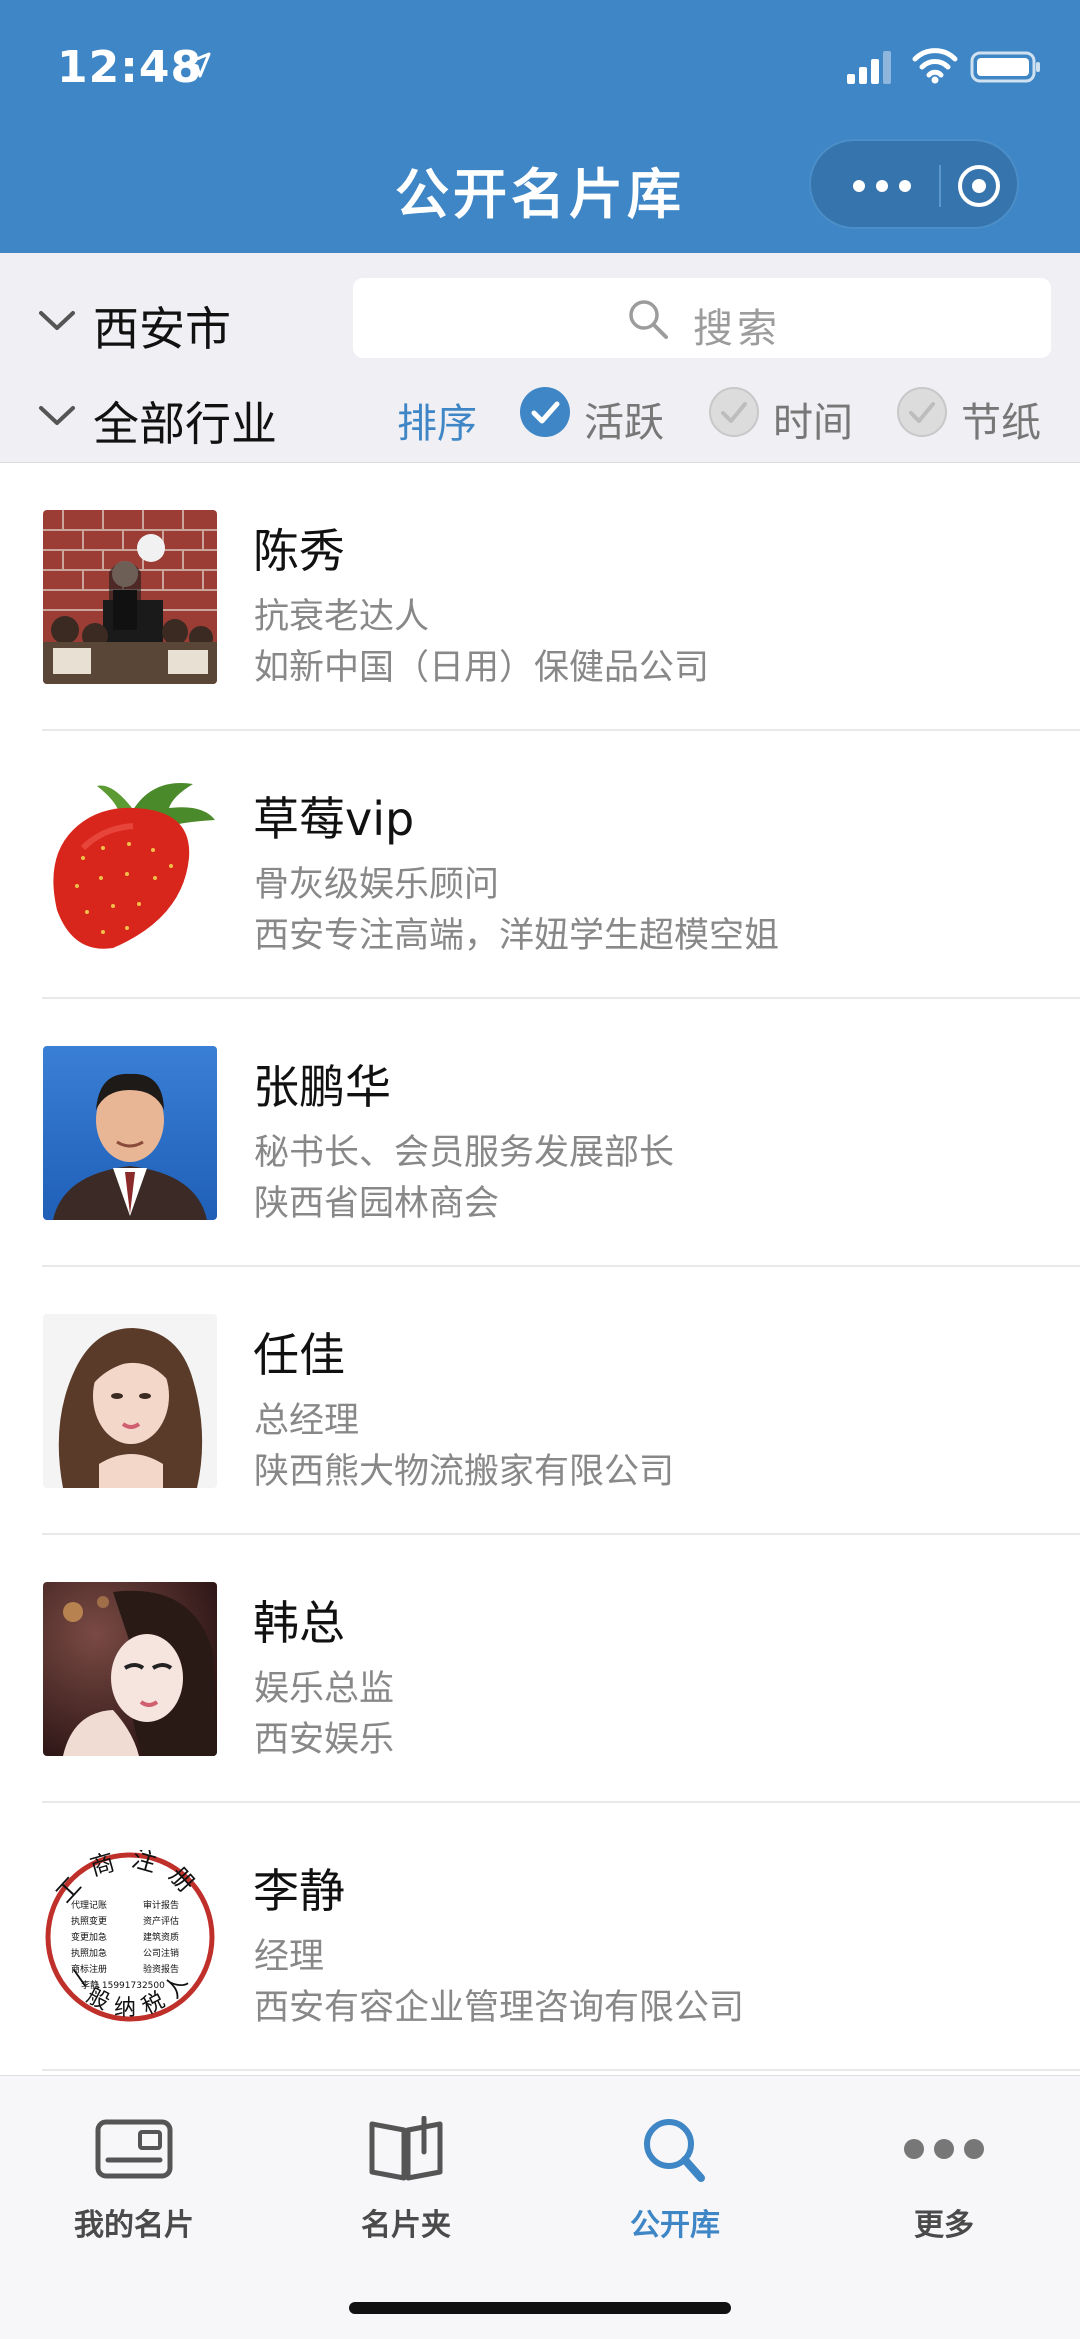 The height and width of the screenshot is (2339, 1080). I want to click on contact-name: 草莓vip, so click(334, 819).